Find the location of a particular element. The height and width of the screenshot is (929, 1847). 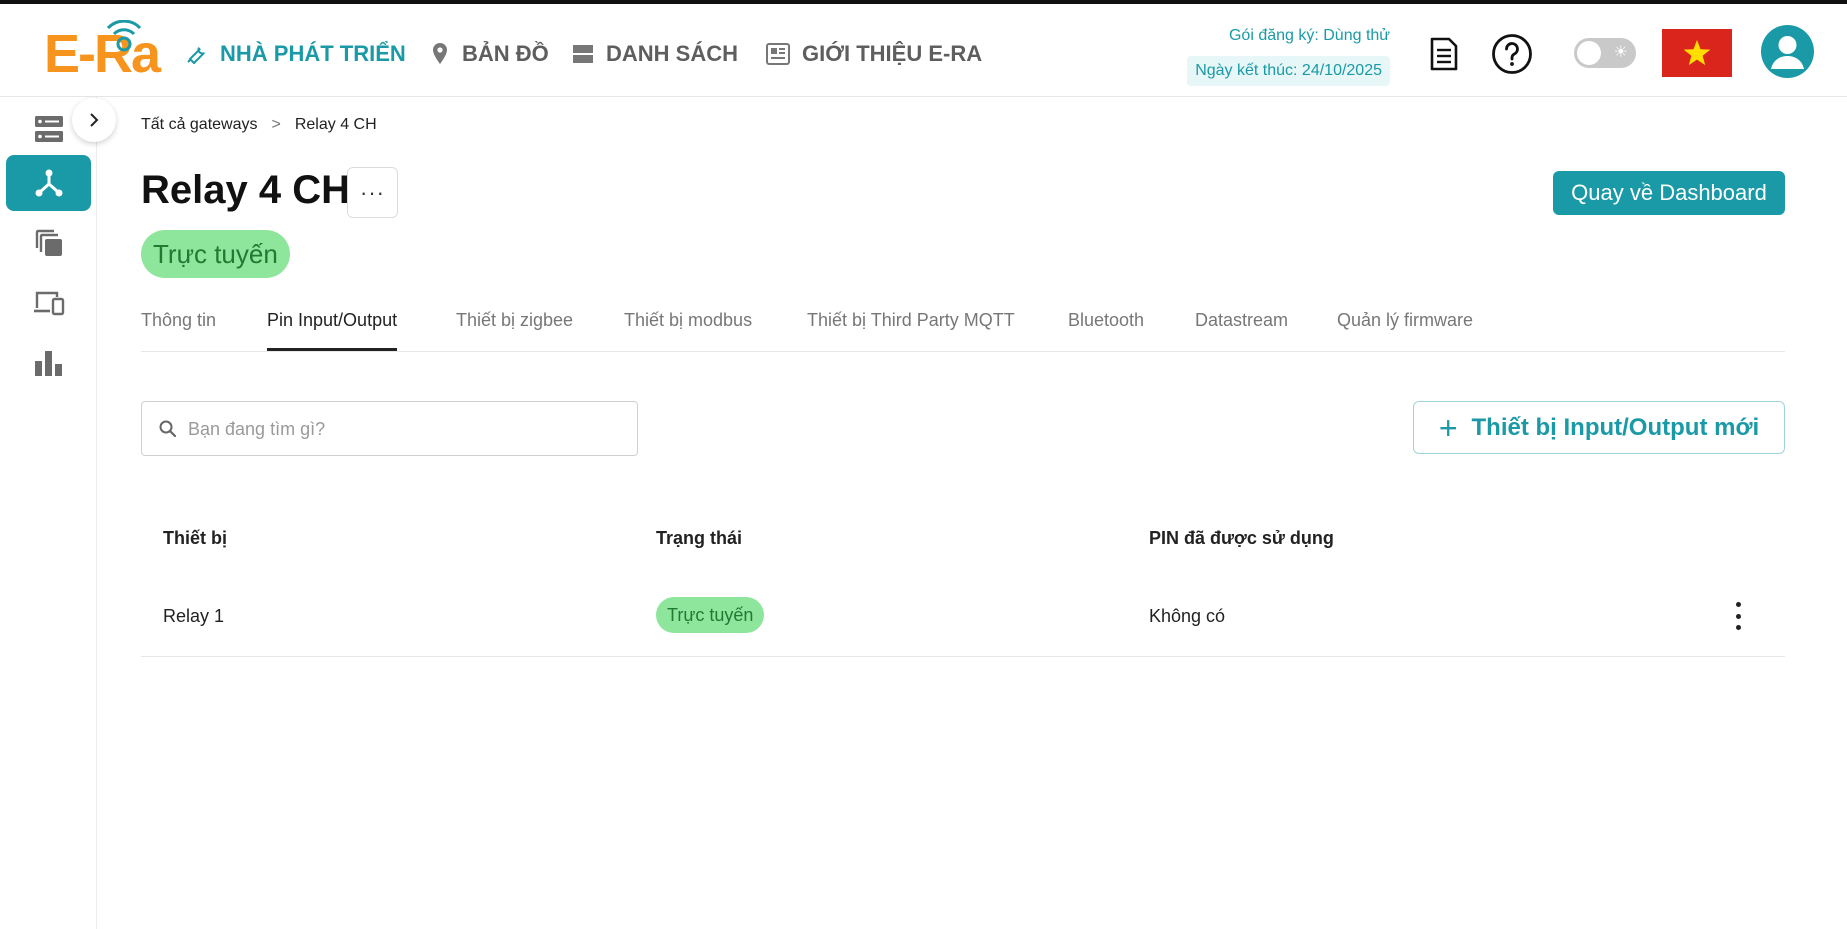

language-button is located at coordinates (1697, 53).